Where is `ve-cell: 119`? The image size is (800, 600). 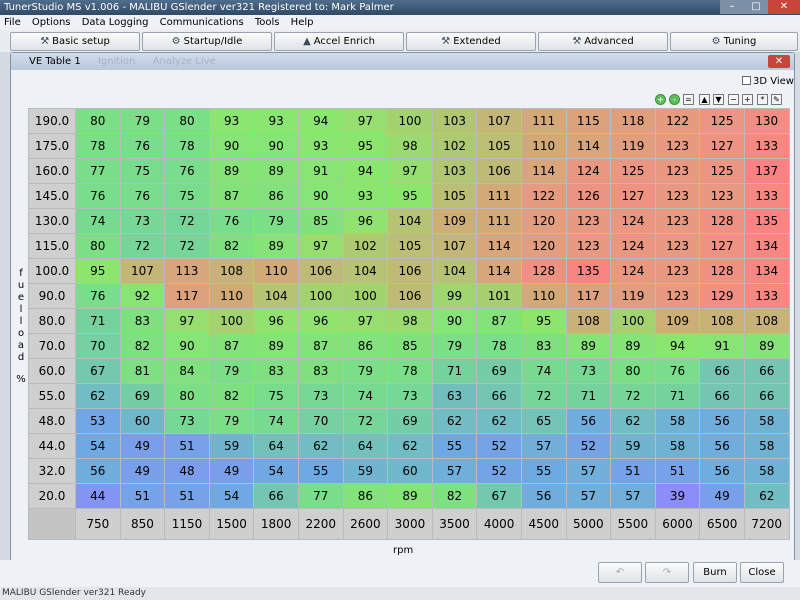 ve-cell: 119 is located at coordinates (633, 296).